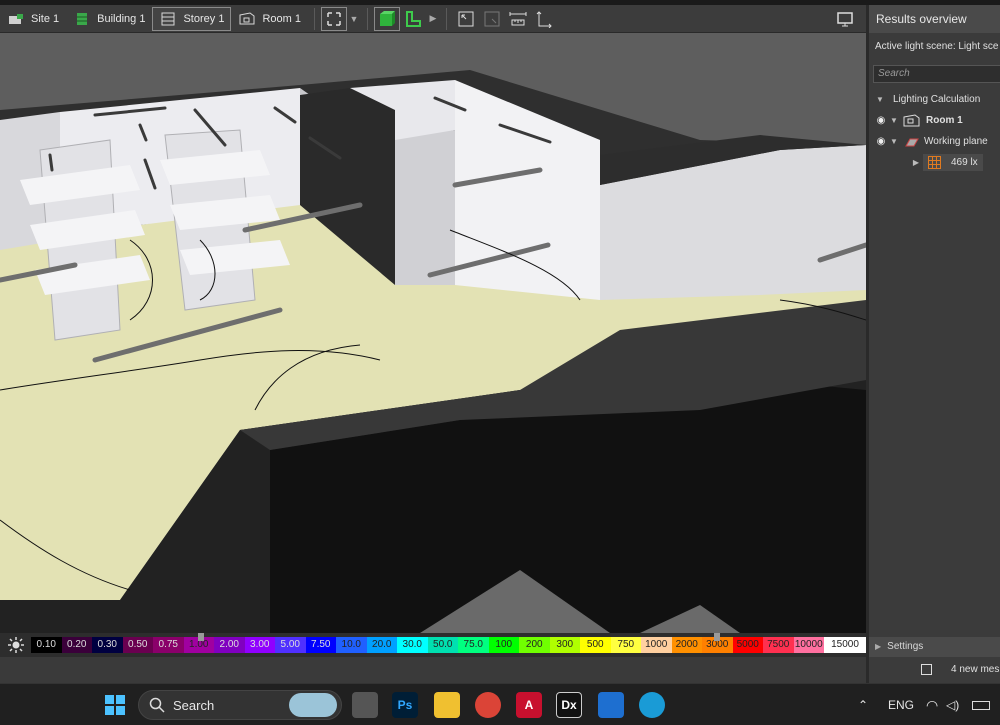 The height and width of the screenshot is (725, 1000). Describe the element at coordinates (354, 19) in the screenshot. I see `chevron-down-icon: ▼` at that location.